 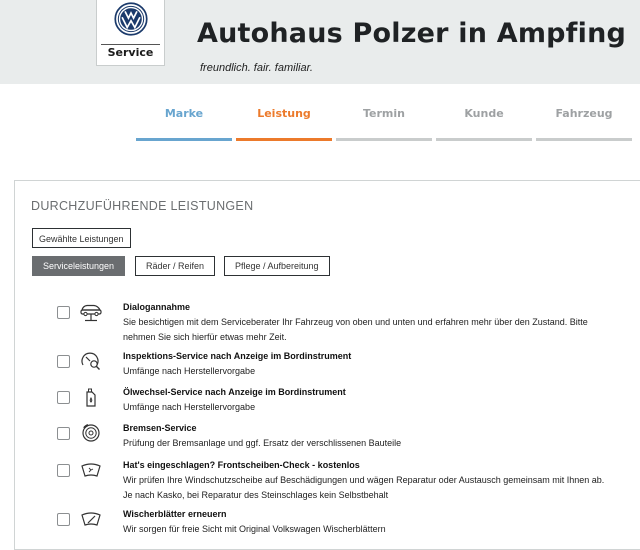 What do you see at coordinates (175, 514) in the screenshot?
I see `service-title: Wischerblätter erneuern` at bounding box center [175, 514].